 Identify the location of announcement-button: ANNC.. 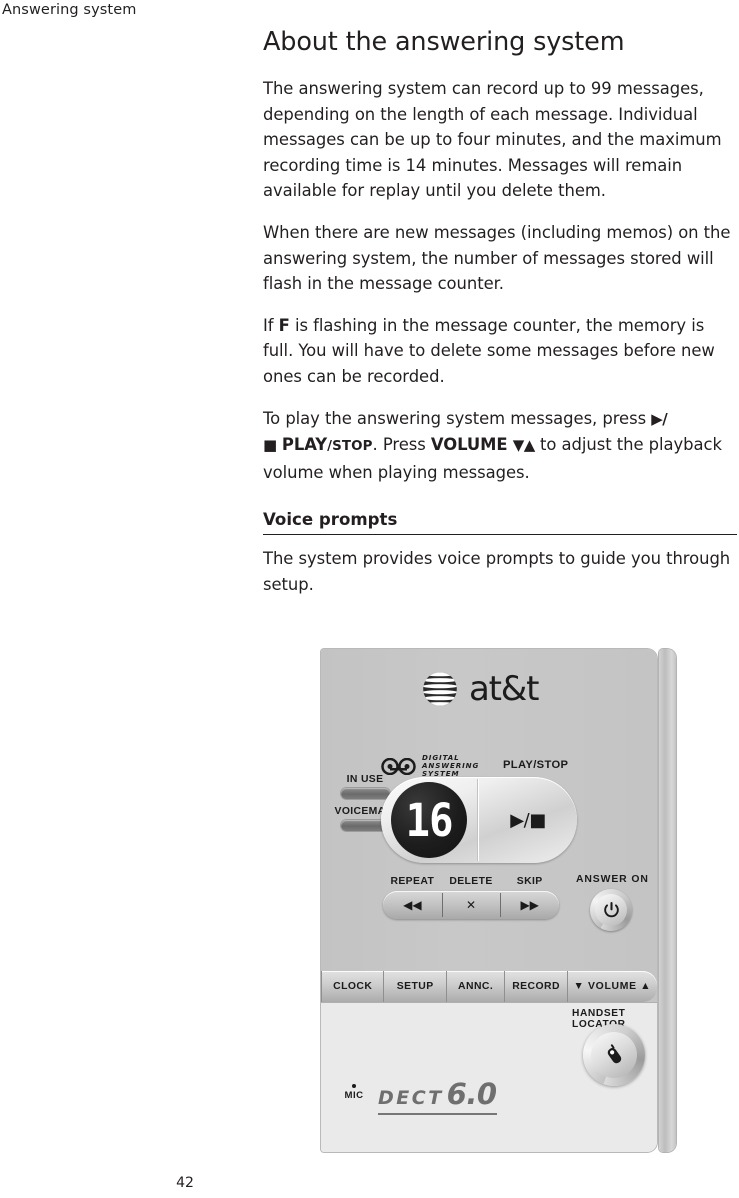
(476, 986).